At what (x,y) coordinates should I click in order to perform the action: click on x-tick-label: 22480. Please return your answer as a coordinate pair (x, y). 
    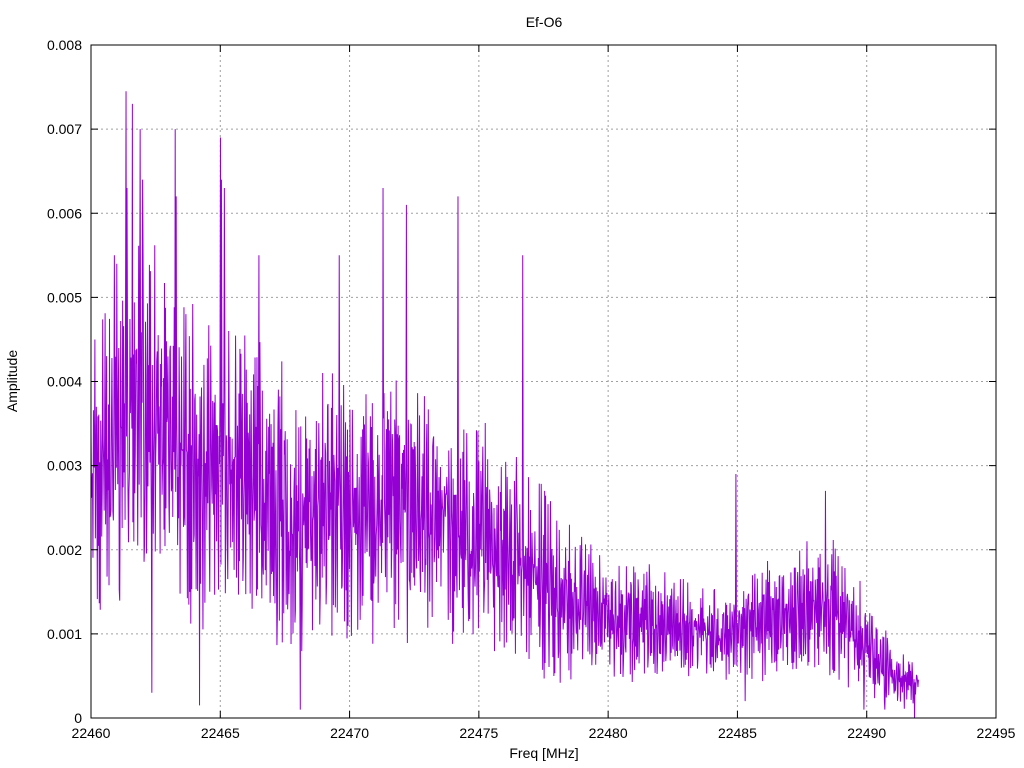
    Looking at the image, I should click on (608, 733).